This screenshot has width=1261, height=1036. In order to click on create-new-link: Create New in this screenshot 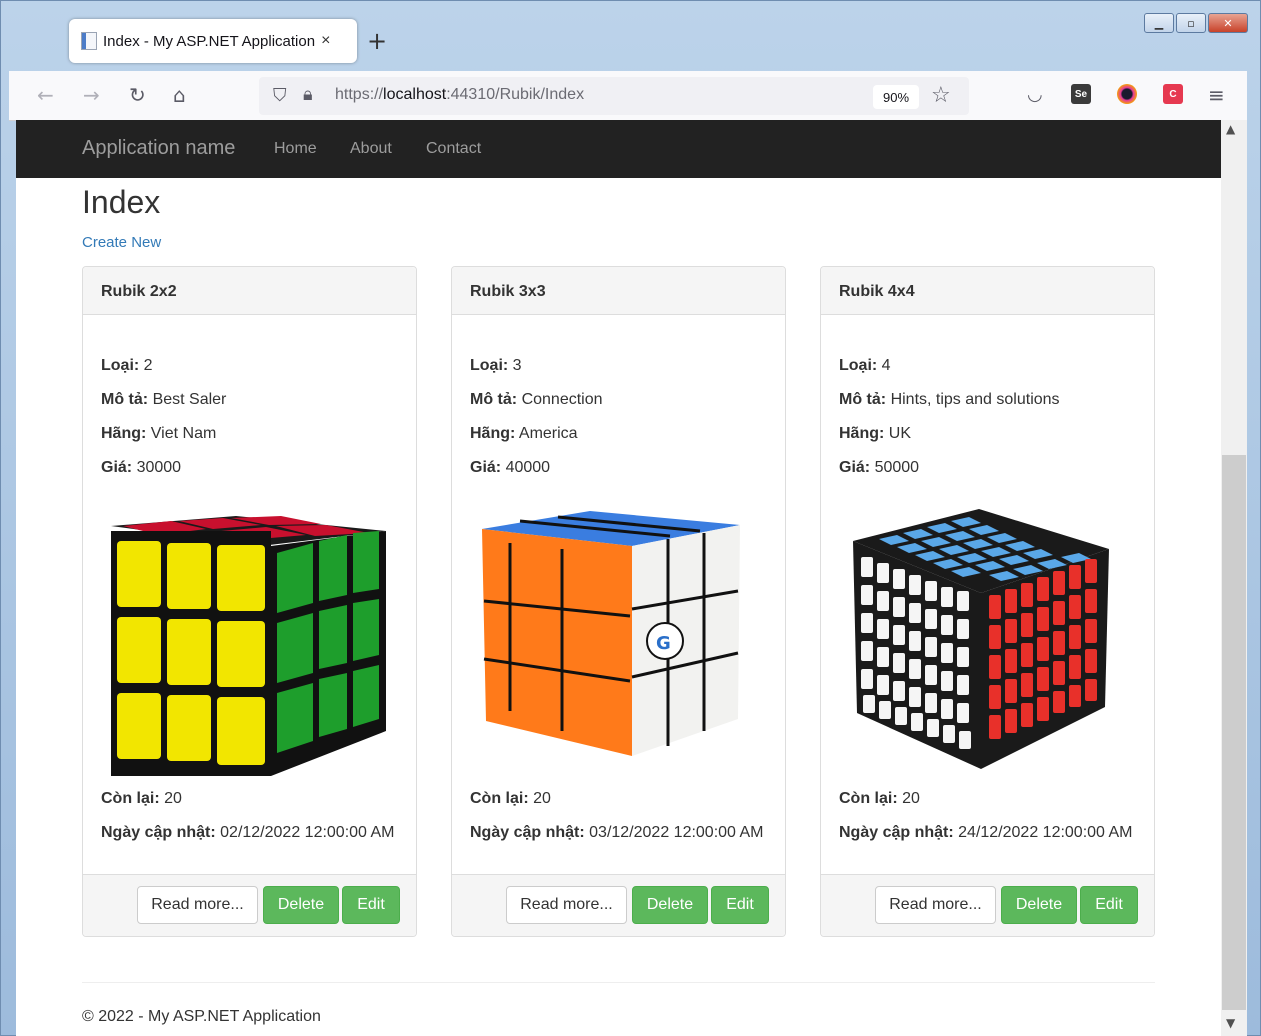, I will do `click(121, 242)`.